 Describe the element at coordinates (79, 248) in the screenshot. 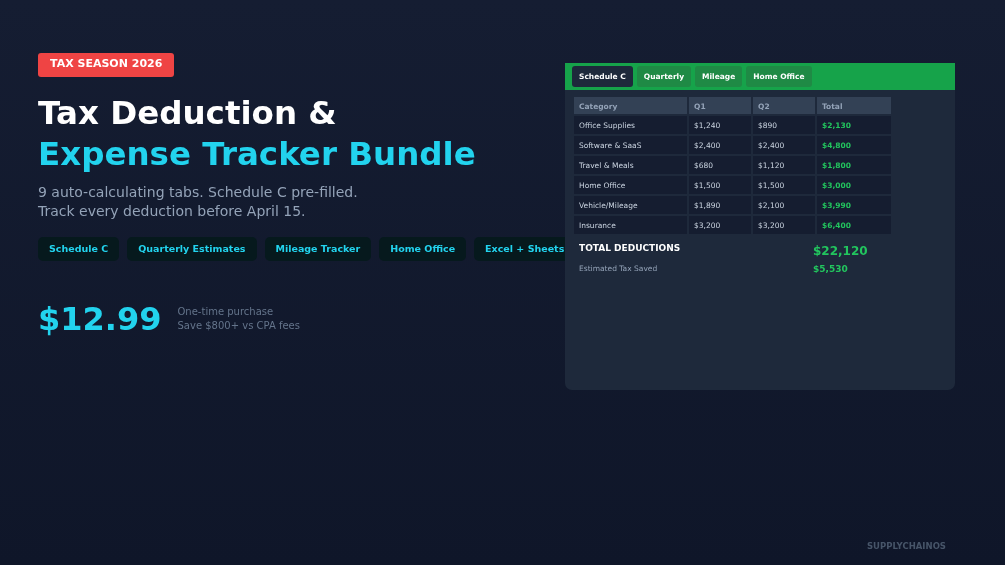

I see `feature-tag: Schedule C` at that location.